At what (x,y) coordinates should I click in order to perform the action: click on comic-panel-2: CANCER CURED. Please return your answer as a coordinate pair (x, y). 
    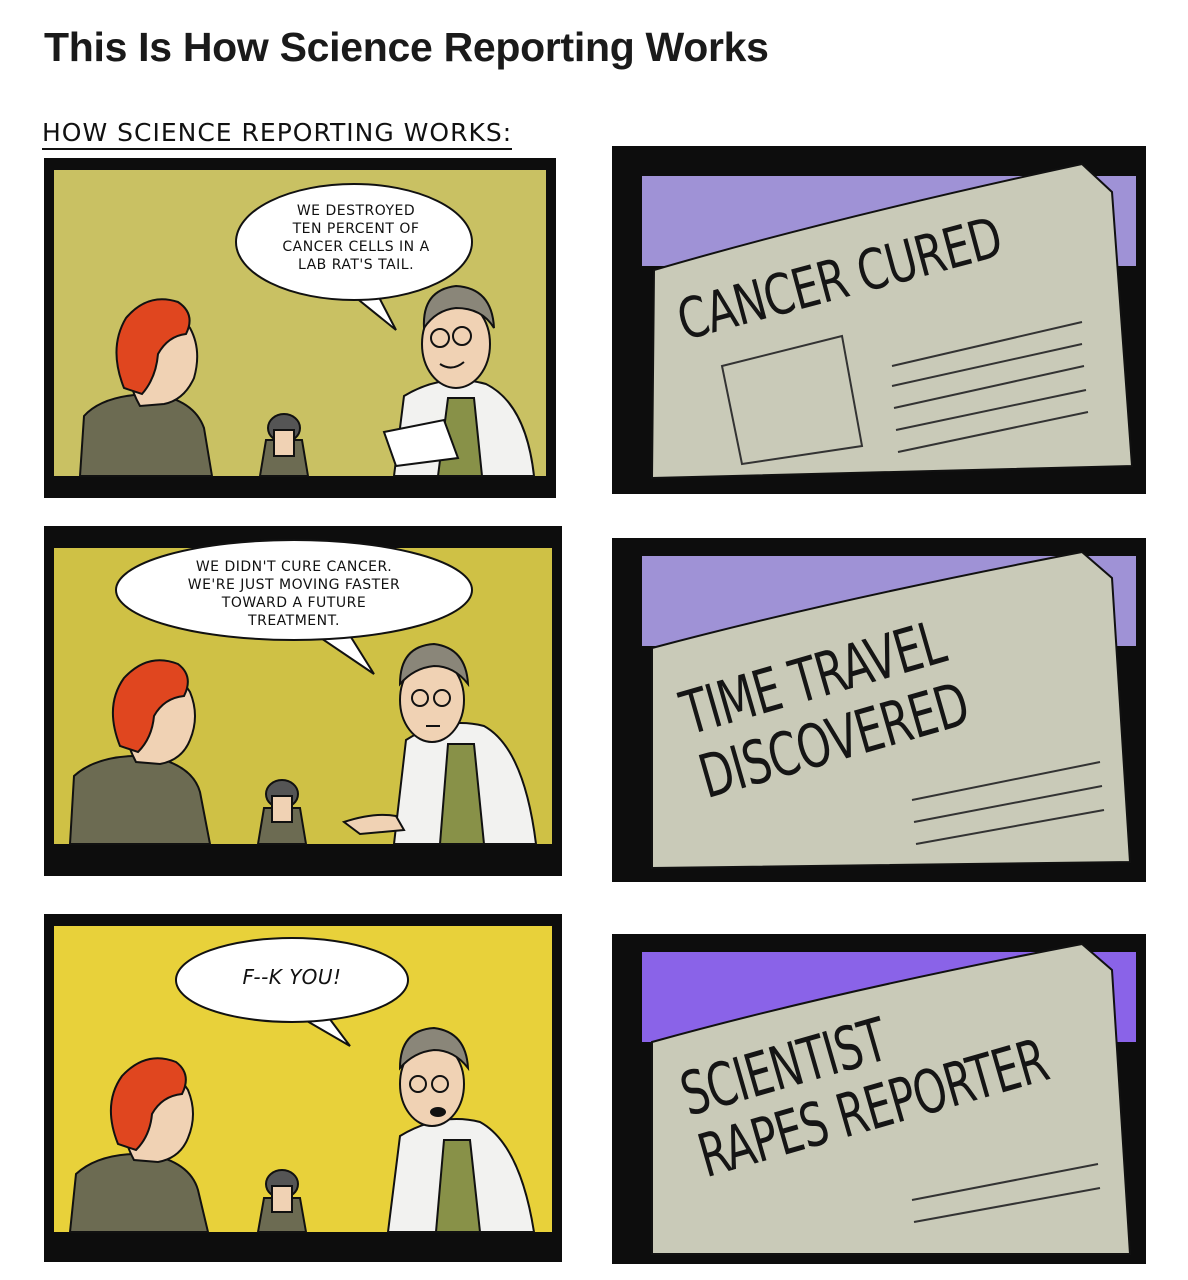
    Looking at the image, I should click on (879, 320).